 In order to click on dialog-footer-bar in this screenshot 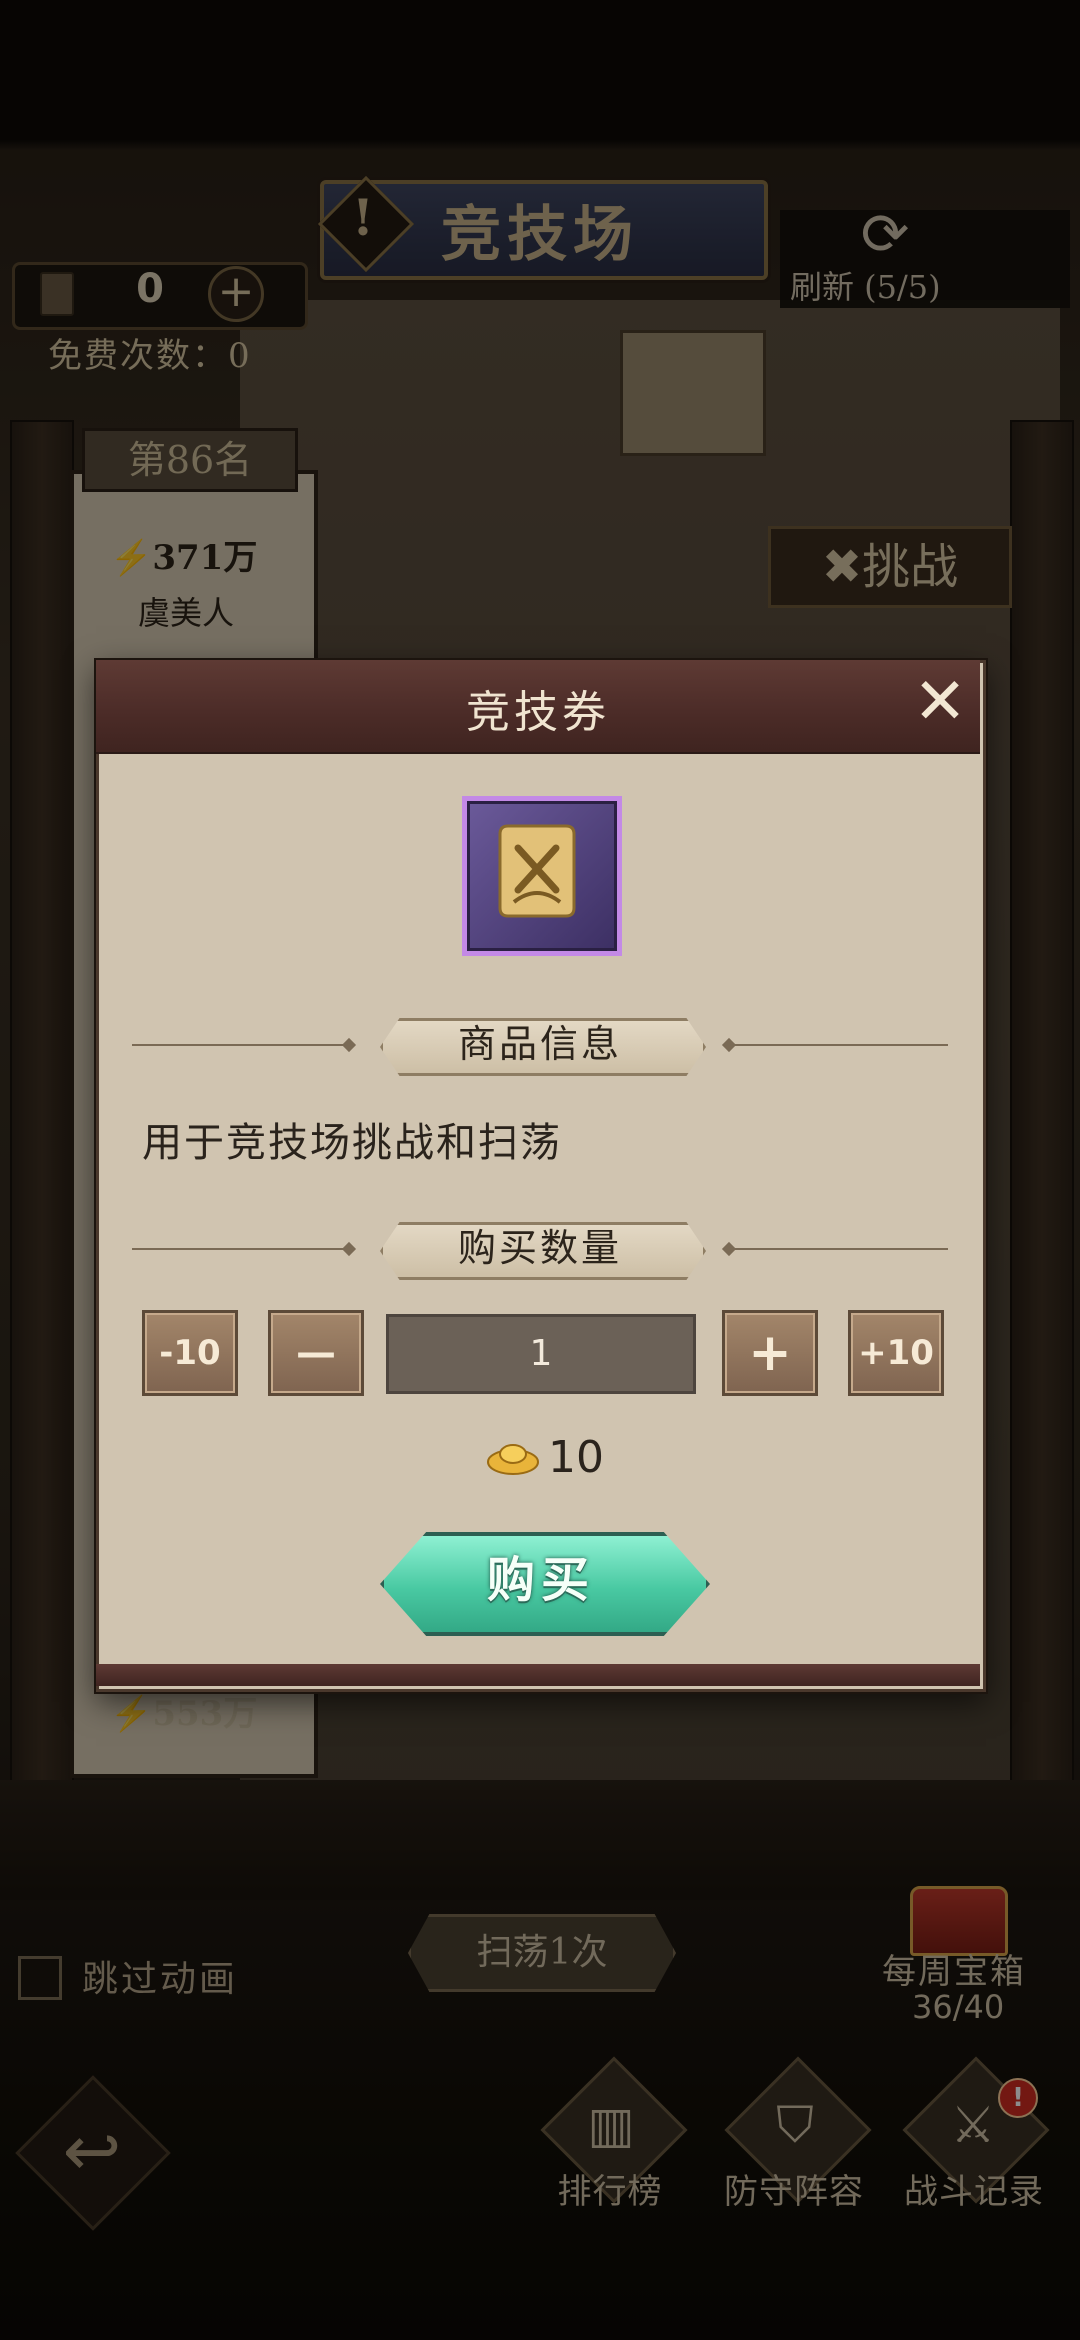, I will do `click(538, 1675)`.